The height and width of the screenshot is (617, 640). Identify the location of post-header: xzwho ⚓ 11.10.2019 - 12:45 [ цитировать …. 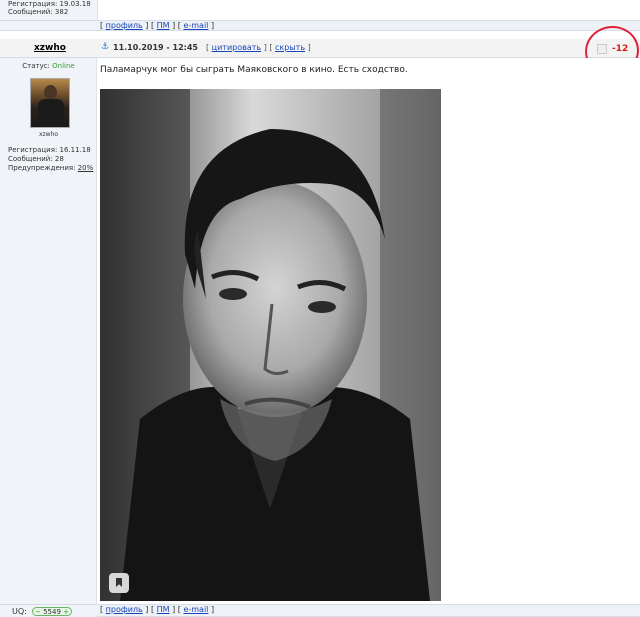
(320, 48).